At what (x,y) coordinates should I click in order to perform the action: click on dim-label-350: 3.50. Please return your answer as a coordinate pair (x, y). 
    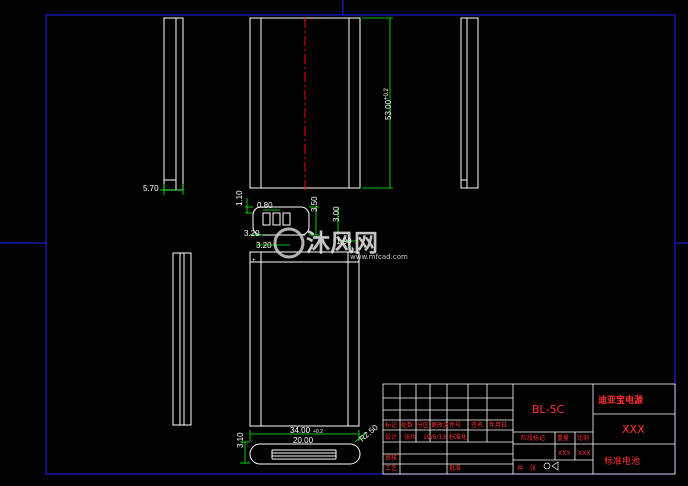
    Looking at the image, I should click on (314, 204).